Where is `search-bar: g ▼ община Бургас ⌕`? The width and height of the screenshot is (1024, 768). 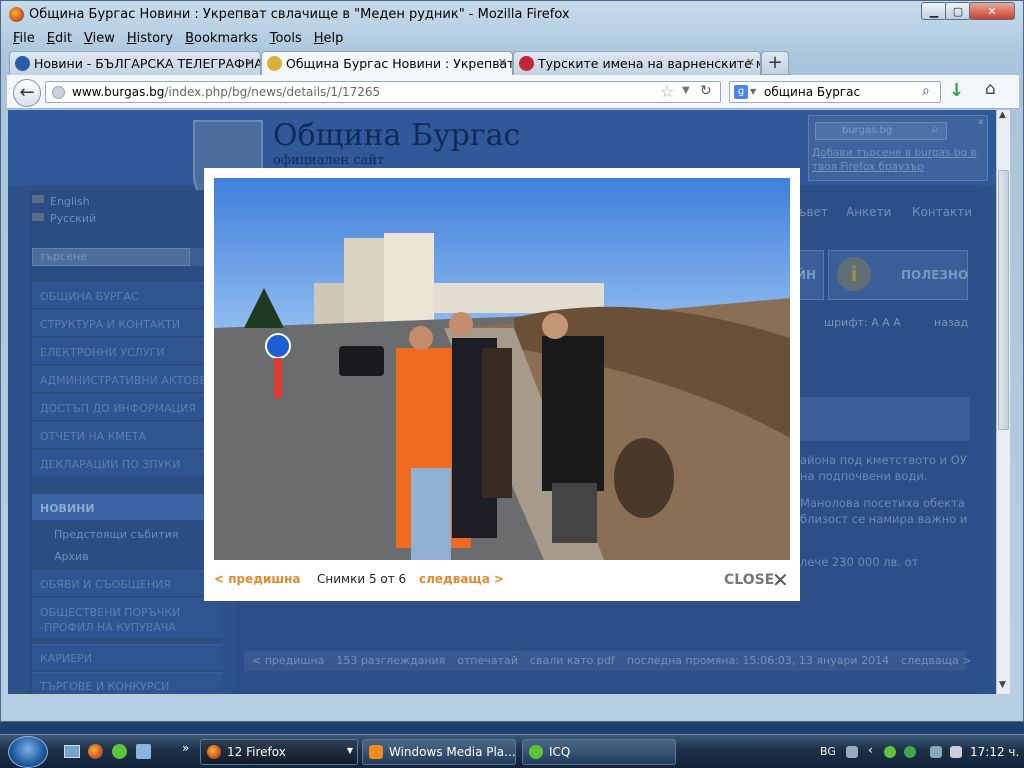 search-bar: g ▼ община Бургас ⌕ is located at coordinates (835, 92).